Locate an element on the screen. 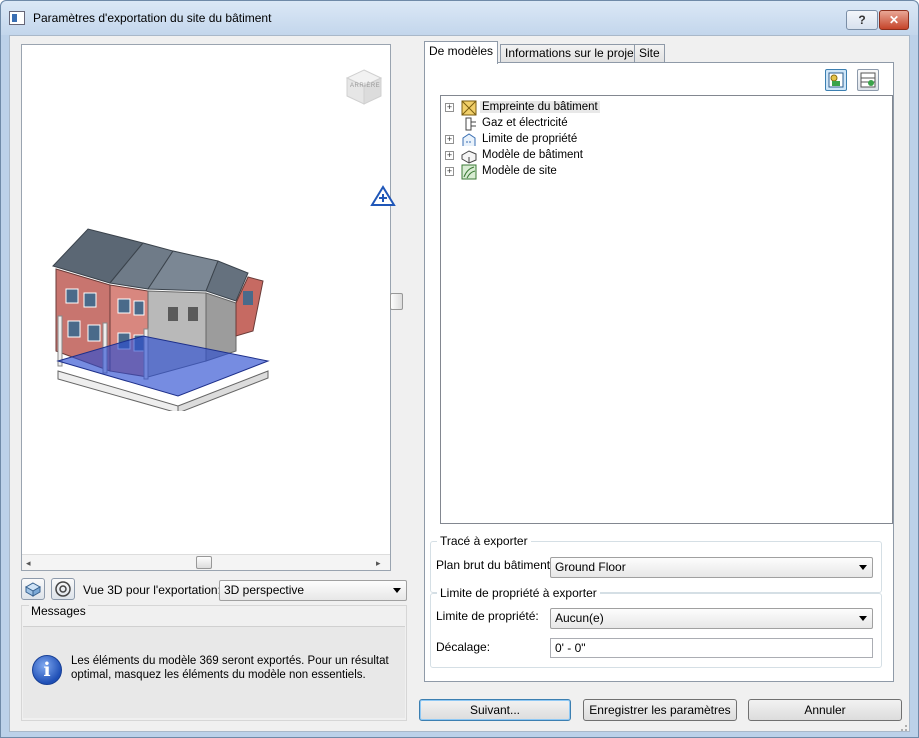 Image resolution: width=919 pixels, height=738 pixels. property-limit-select: Aucun(e) is located at coordinates (711, 618).